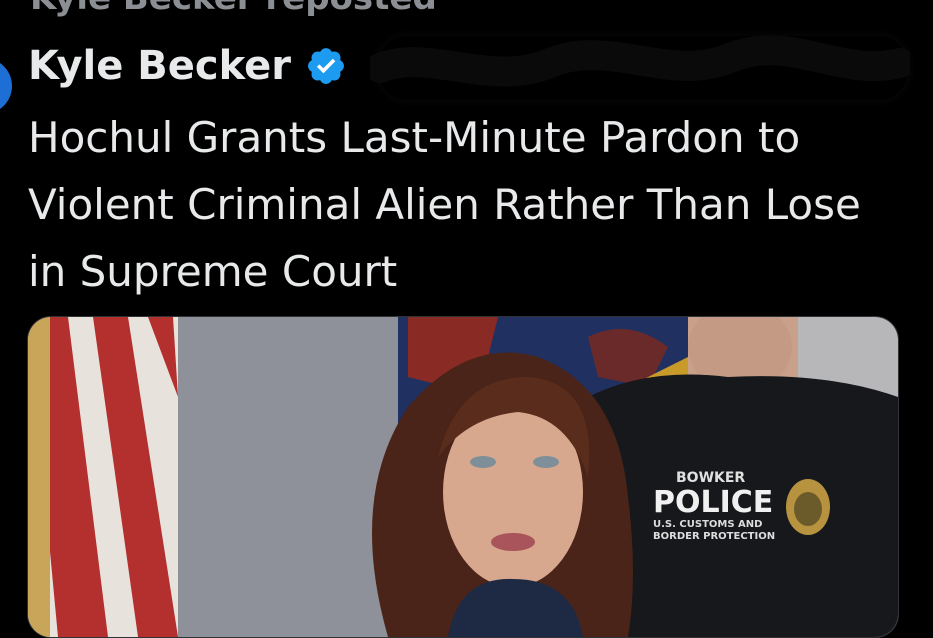 This screenshot has height=638, width=933. I want to click on uniform-name-patch: BOWKER, so click(710, 478).